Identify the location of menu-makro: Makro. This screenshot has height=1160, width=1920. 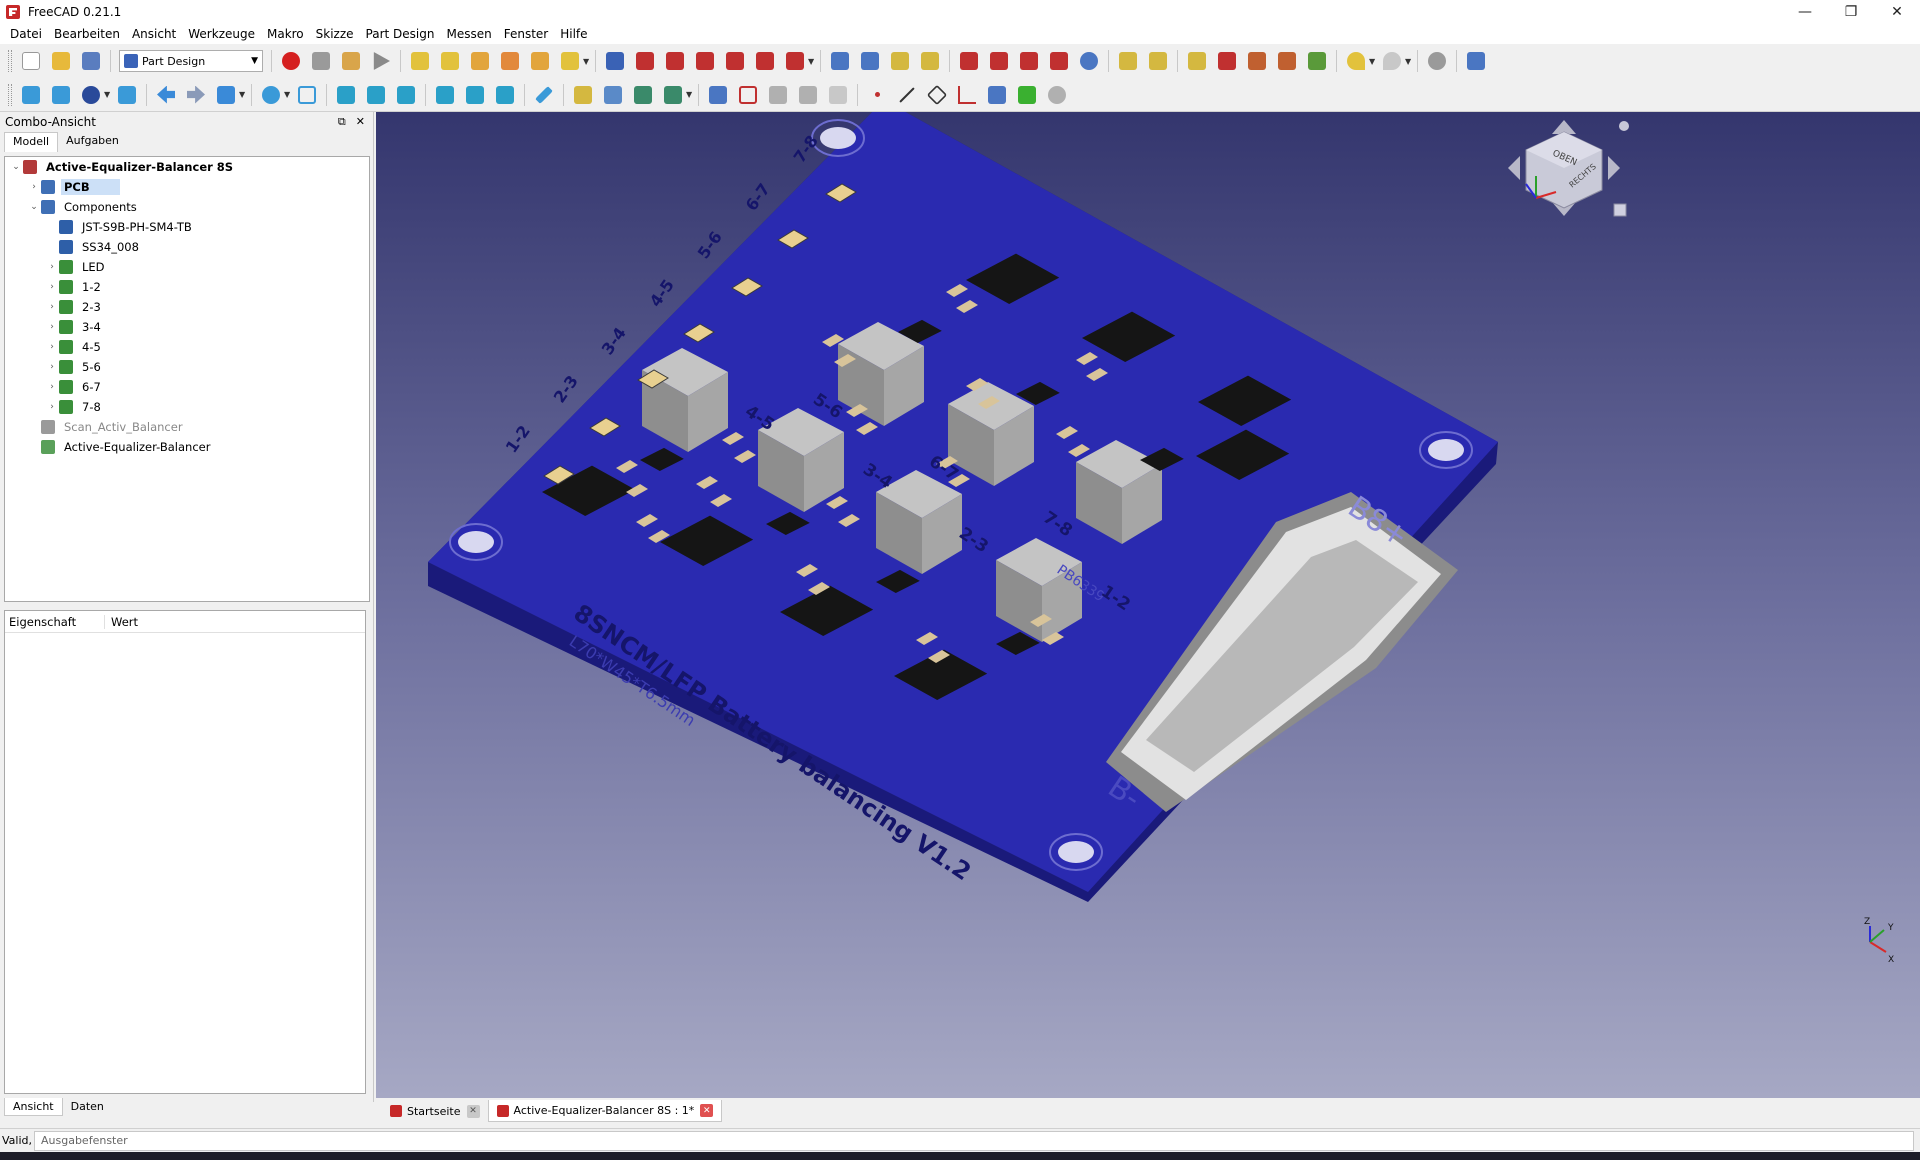
(285, 34).